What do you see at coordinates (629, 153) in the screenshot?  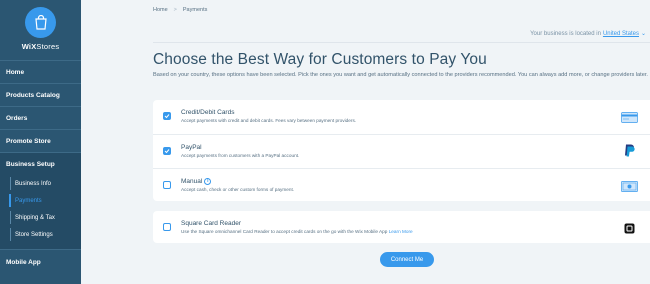 I see `paypal-icon` at bounding box center [629, 153].